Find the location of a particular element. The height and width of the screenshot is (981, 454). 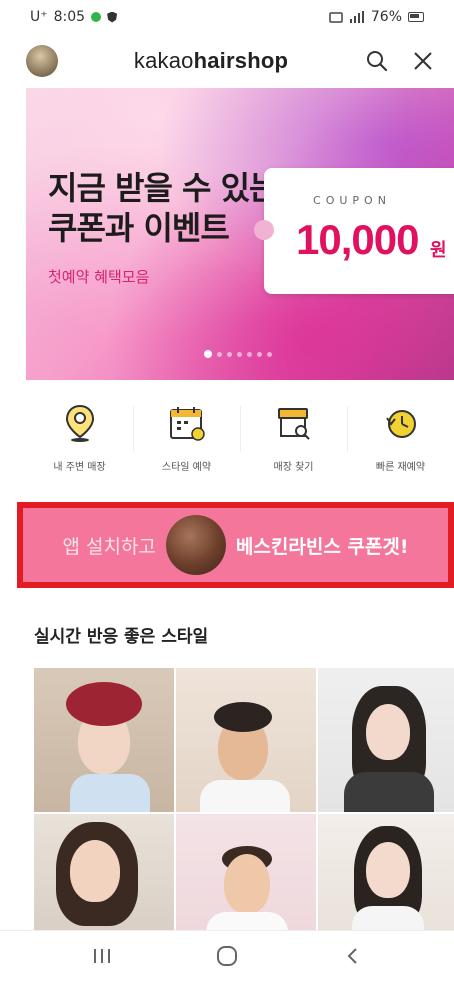

signal-icon is located at coordinates (356, 17).